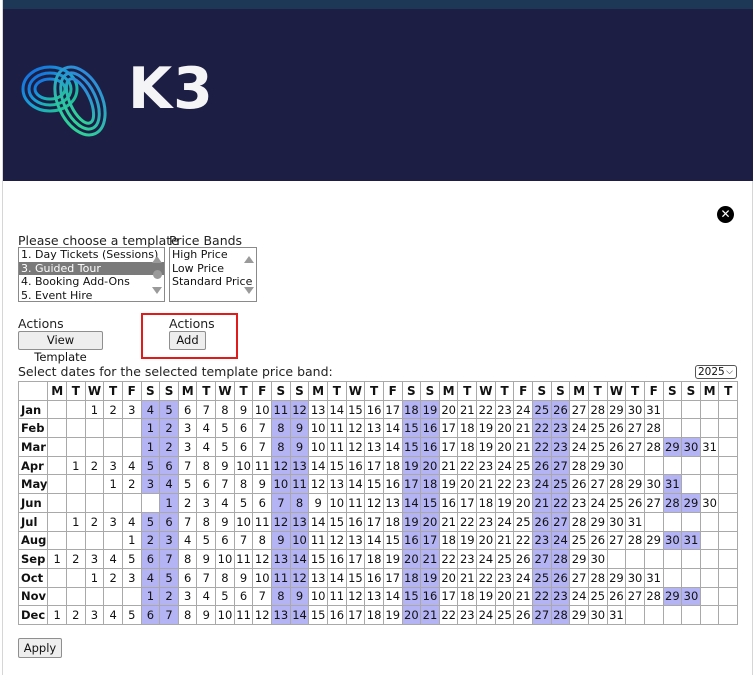 The image size is (755, 675). I want to click on day-cell: 2, so click(169, 596).